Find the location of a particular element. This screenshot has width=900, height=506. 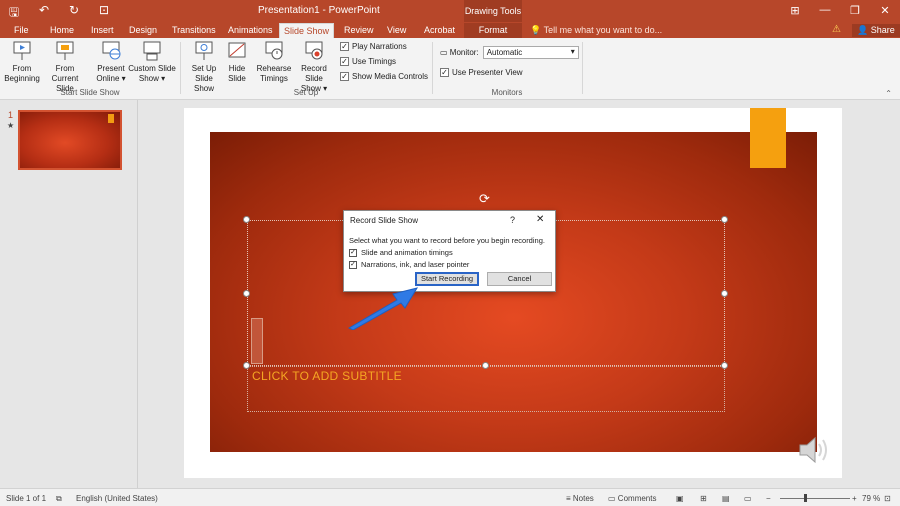

slide-animation-timings-checkbox: ✓ Slide and animation timings is located at coordinates (401, 252).